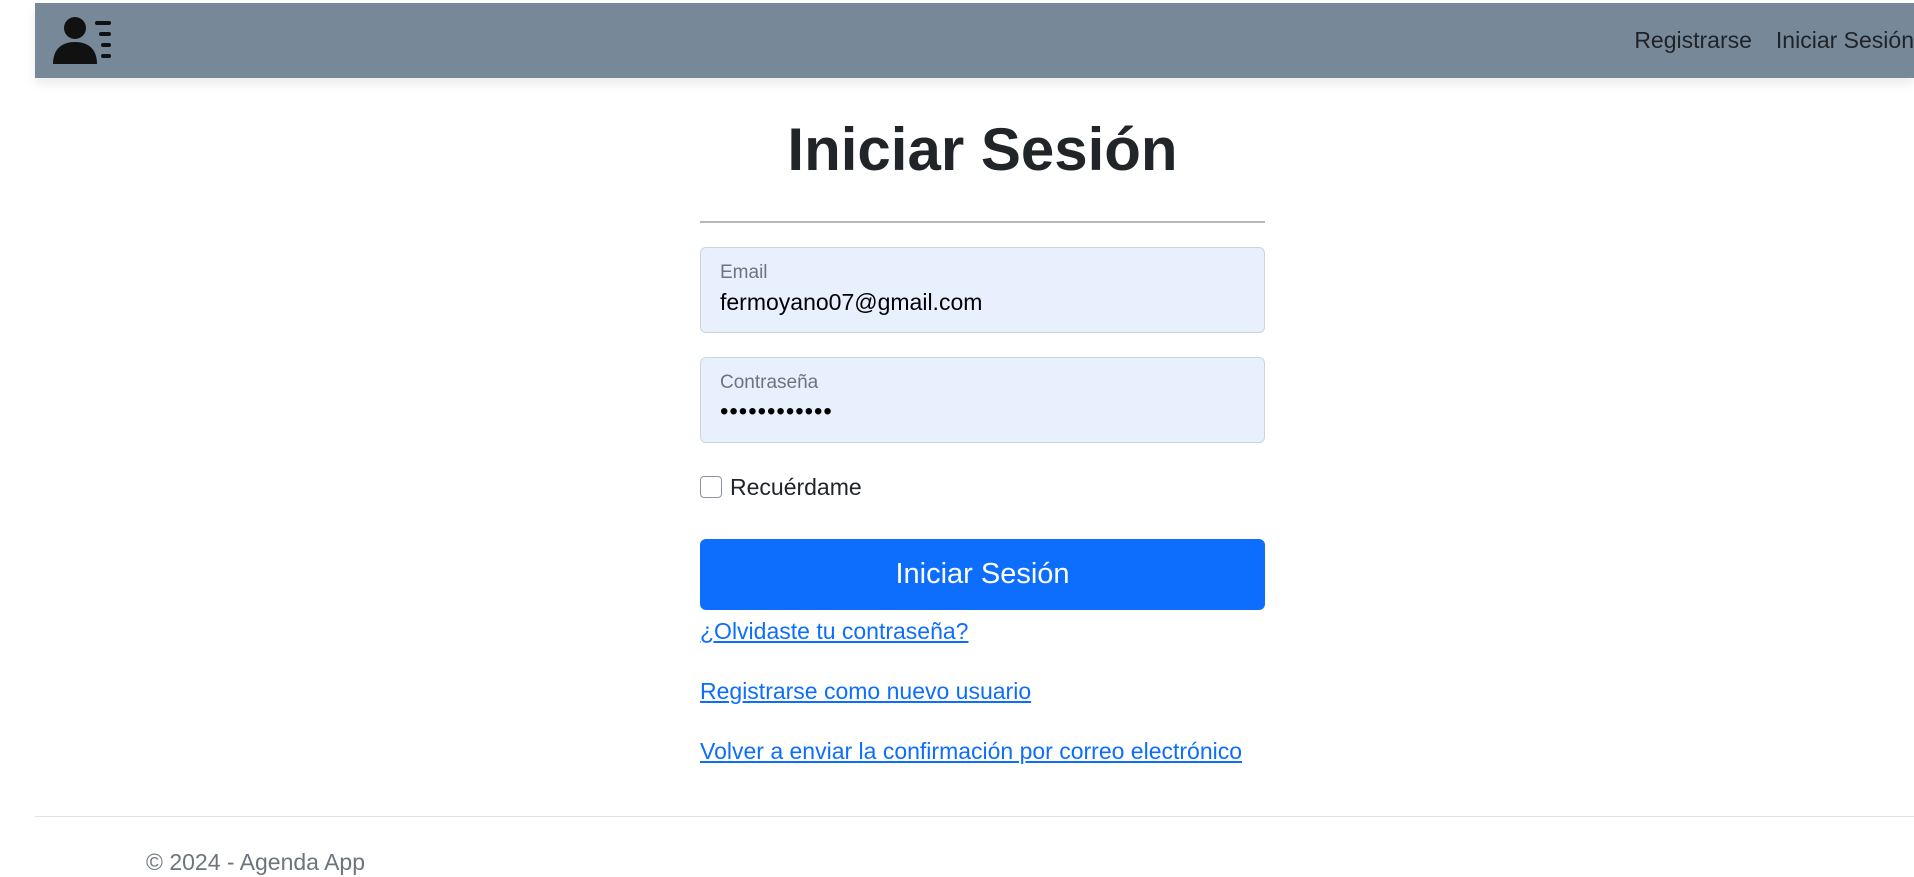 The image size is (1914, 877). I want to click on remember-checkbox, so click(711, 487).